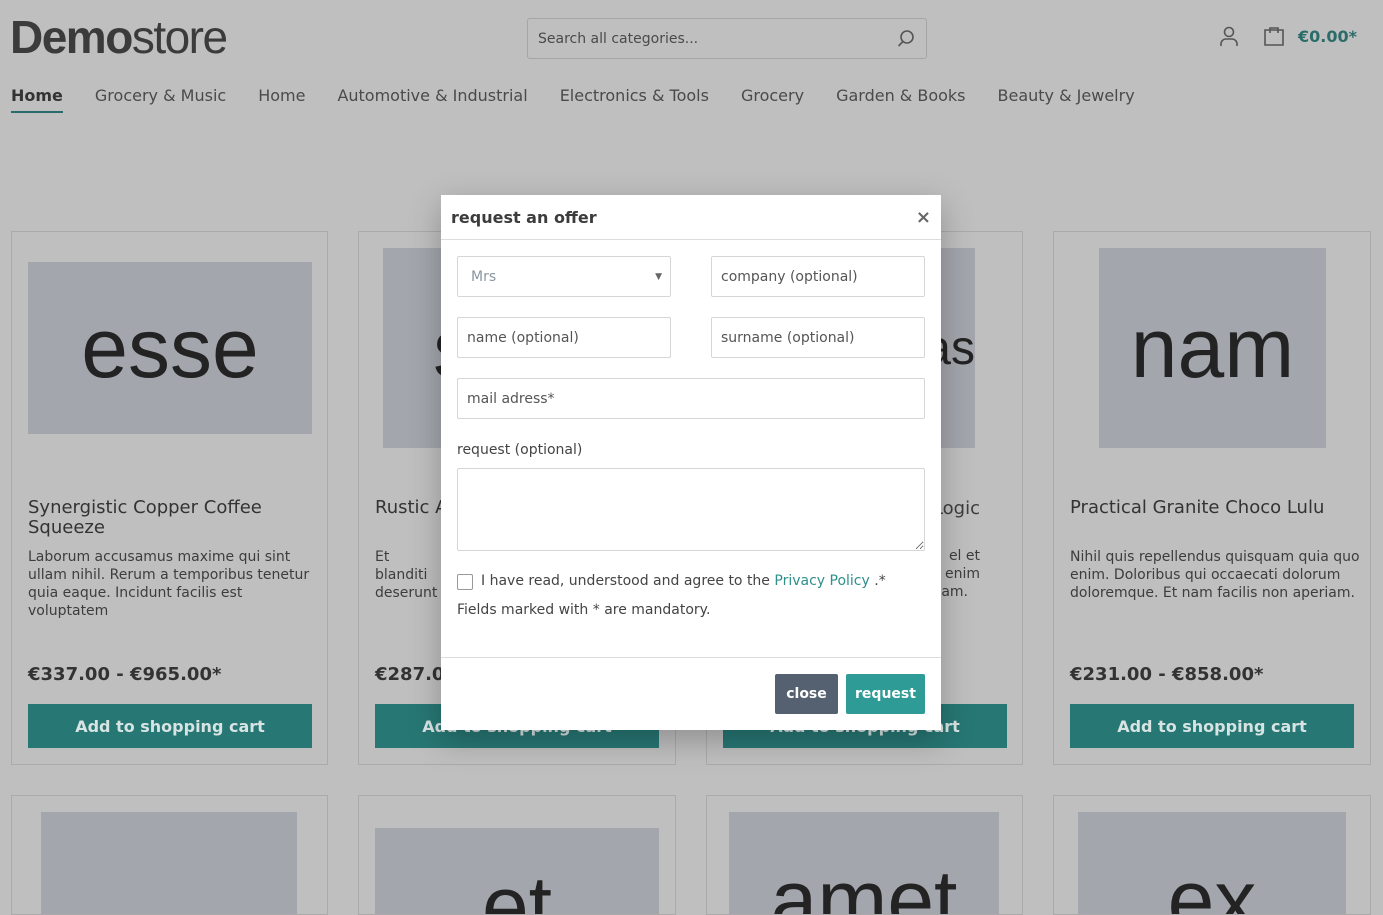  Describe the element at coordinates (864, 863) in the screenshot. I see `product-image: amet` at that location.